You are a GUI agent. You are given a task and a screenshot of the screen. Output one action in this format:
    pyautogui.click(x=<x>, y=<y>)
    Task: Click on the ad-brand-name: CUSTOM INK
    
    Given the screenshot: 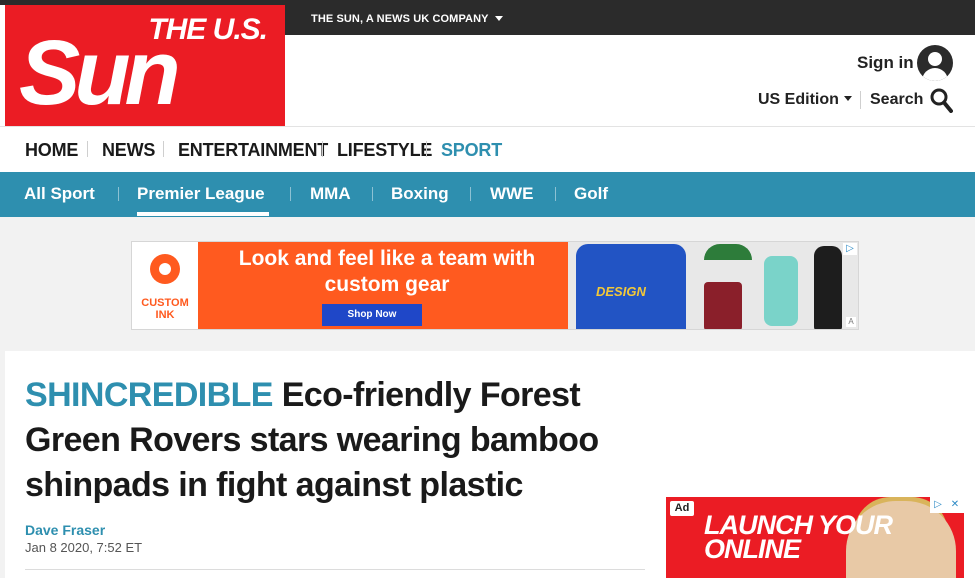 What is the action you would take?
    pyautogui.click(x=165, y=309)
    